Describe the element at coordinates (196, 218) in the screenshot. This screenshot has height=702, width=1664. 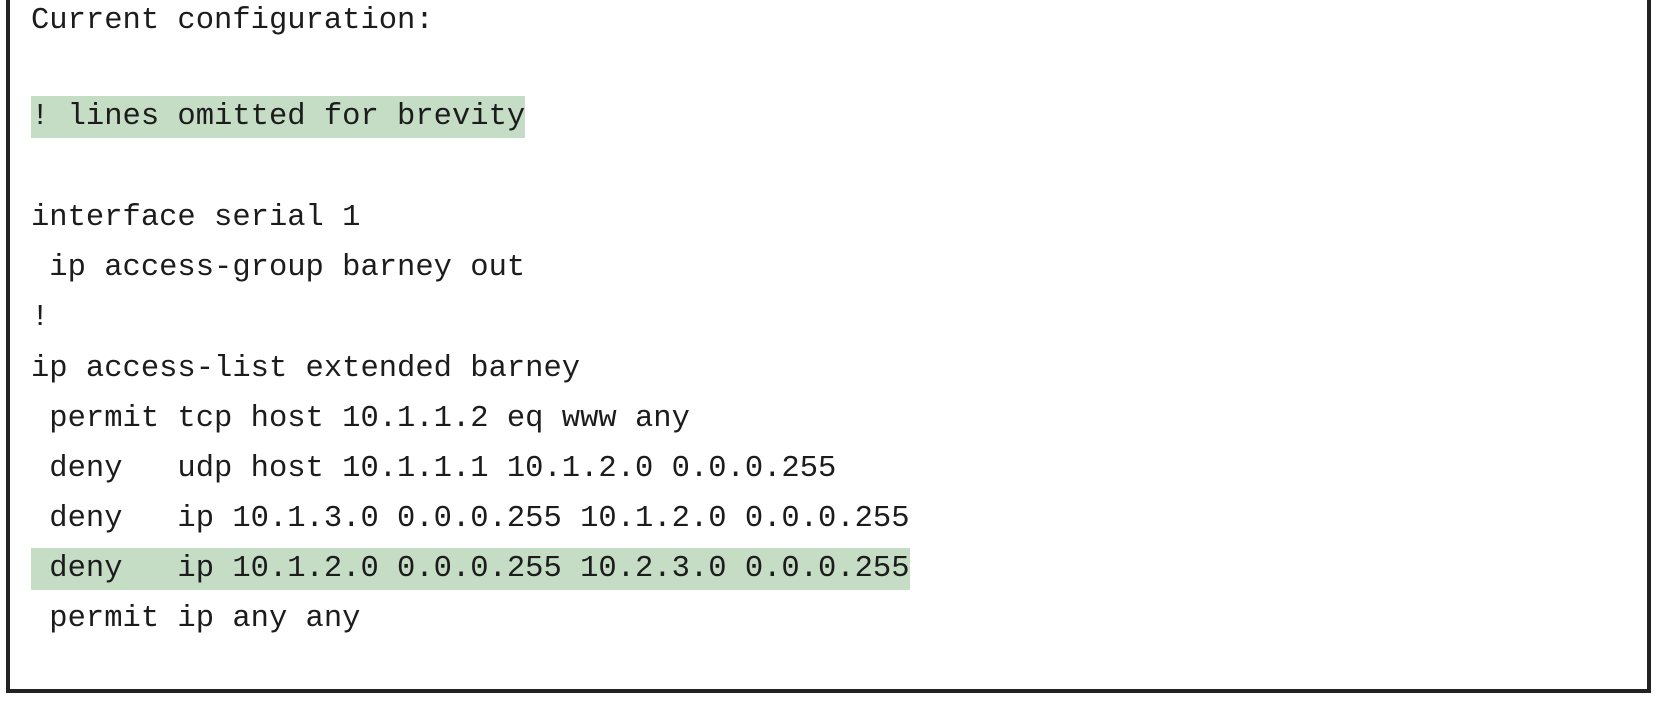
I see `config-line-interface: interface serial 1` at that location.